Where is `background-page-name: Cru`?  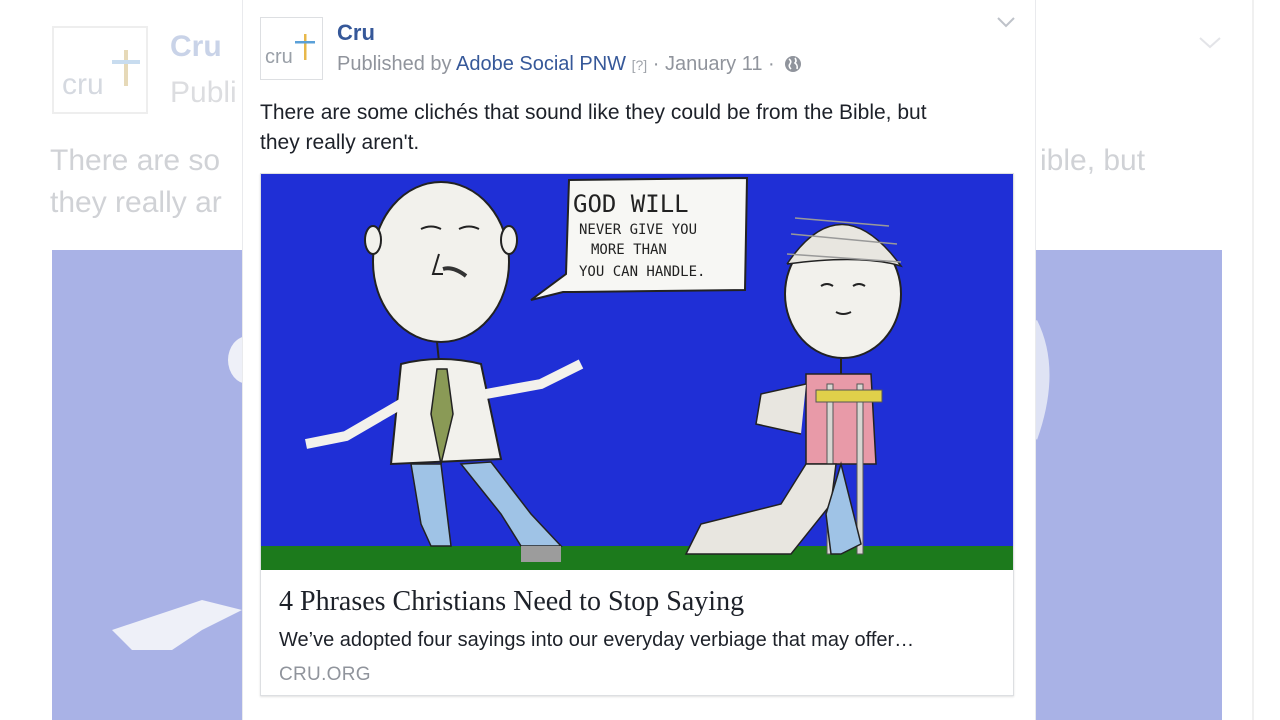
background-page-name: Cru is located at coordinates (196, 46).